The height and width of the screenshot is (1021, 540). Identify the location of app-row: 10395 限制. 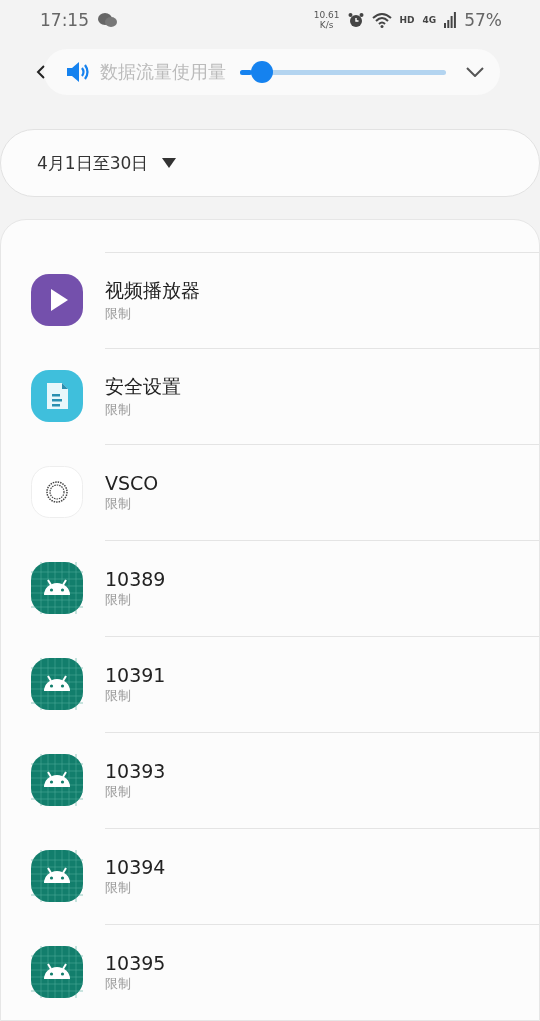
(322, 972).